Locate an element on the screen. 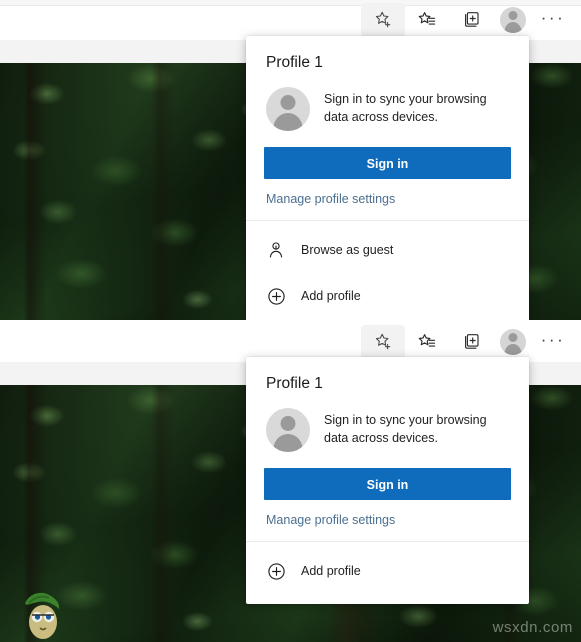 This screenshot has width=581, height=642. menu-item-add-profile-top: Add profile is located at coordinates (387, 296).